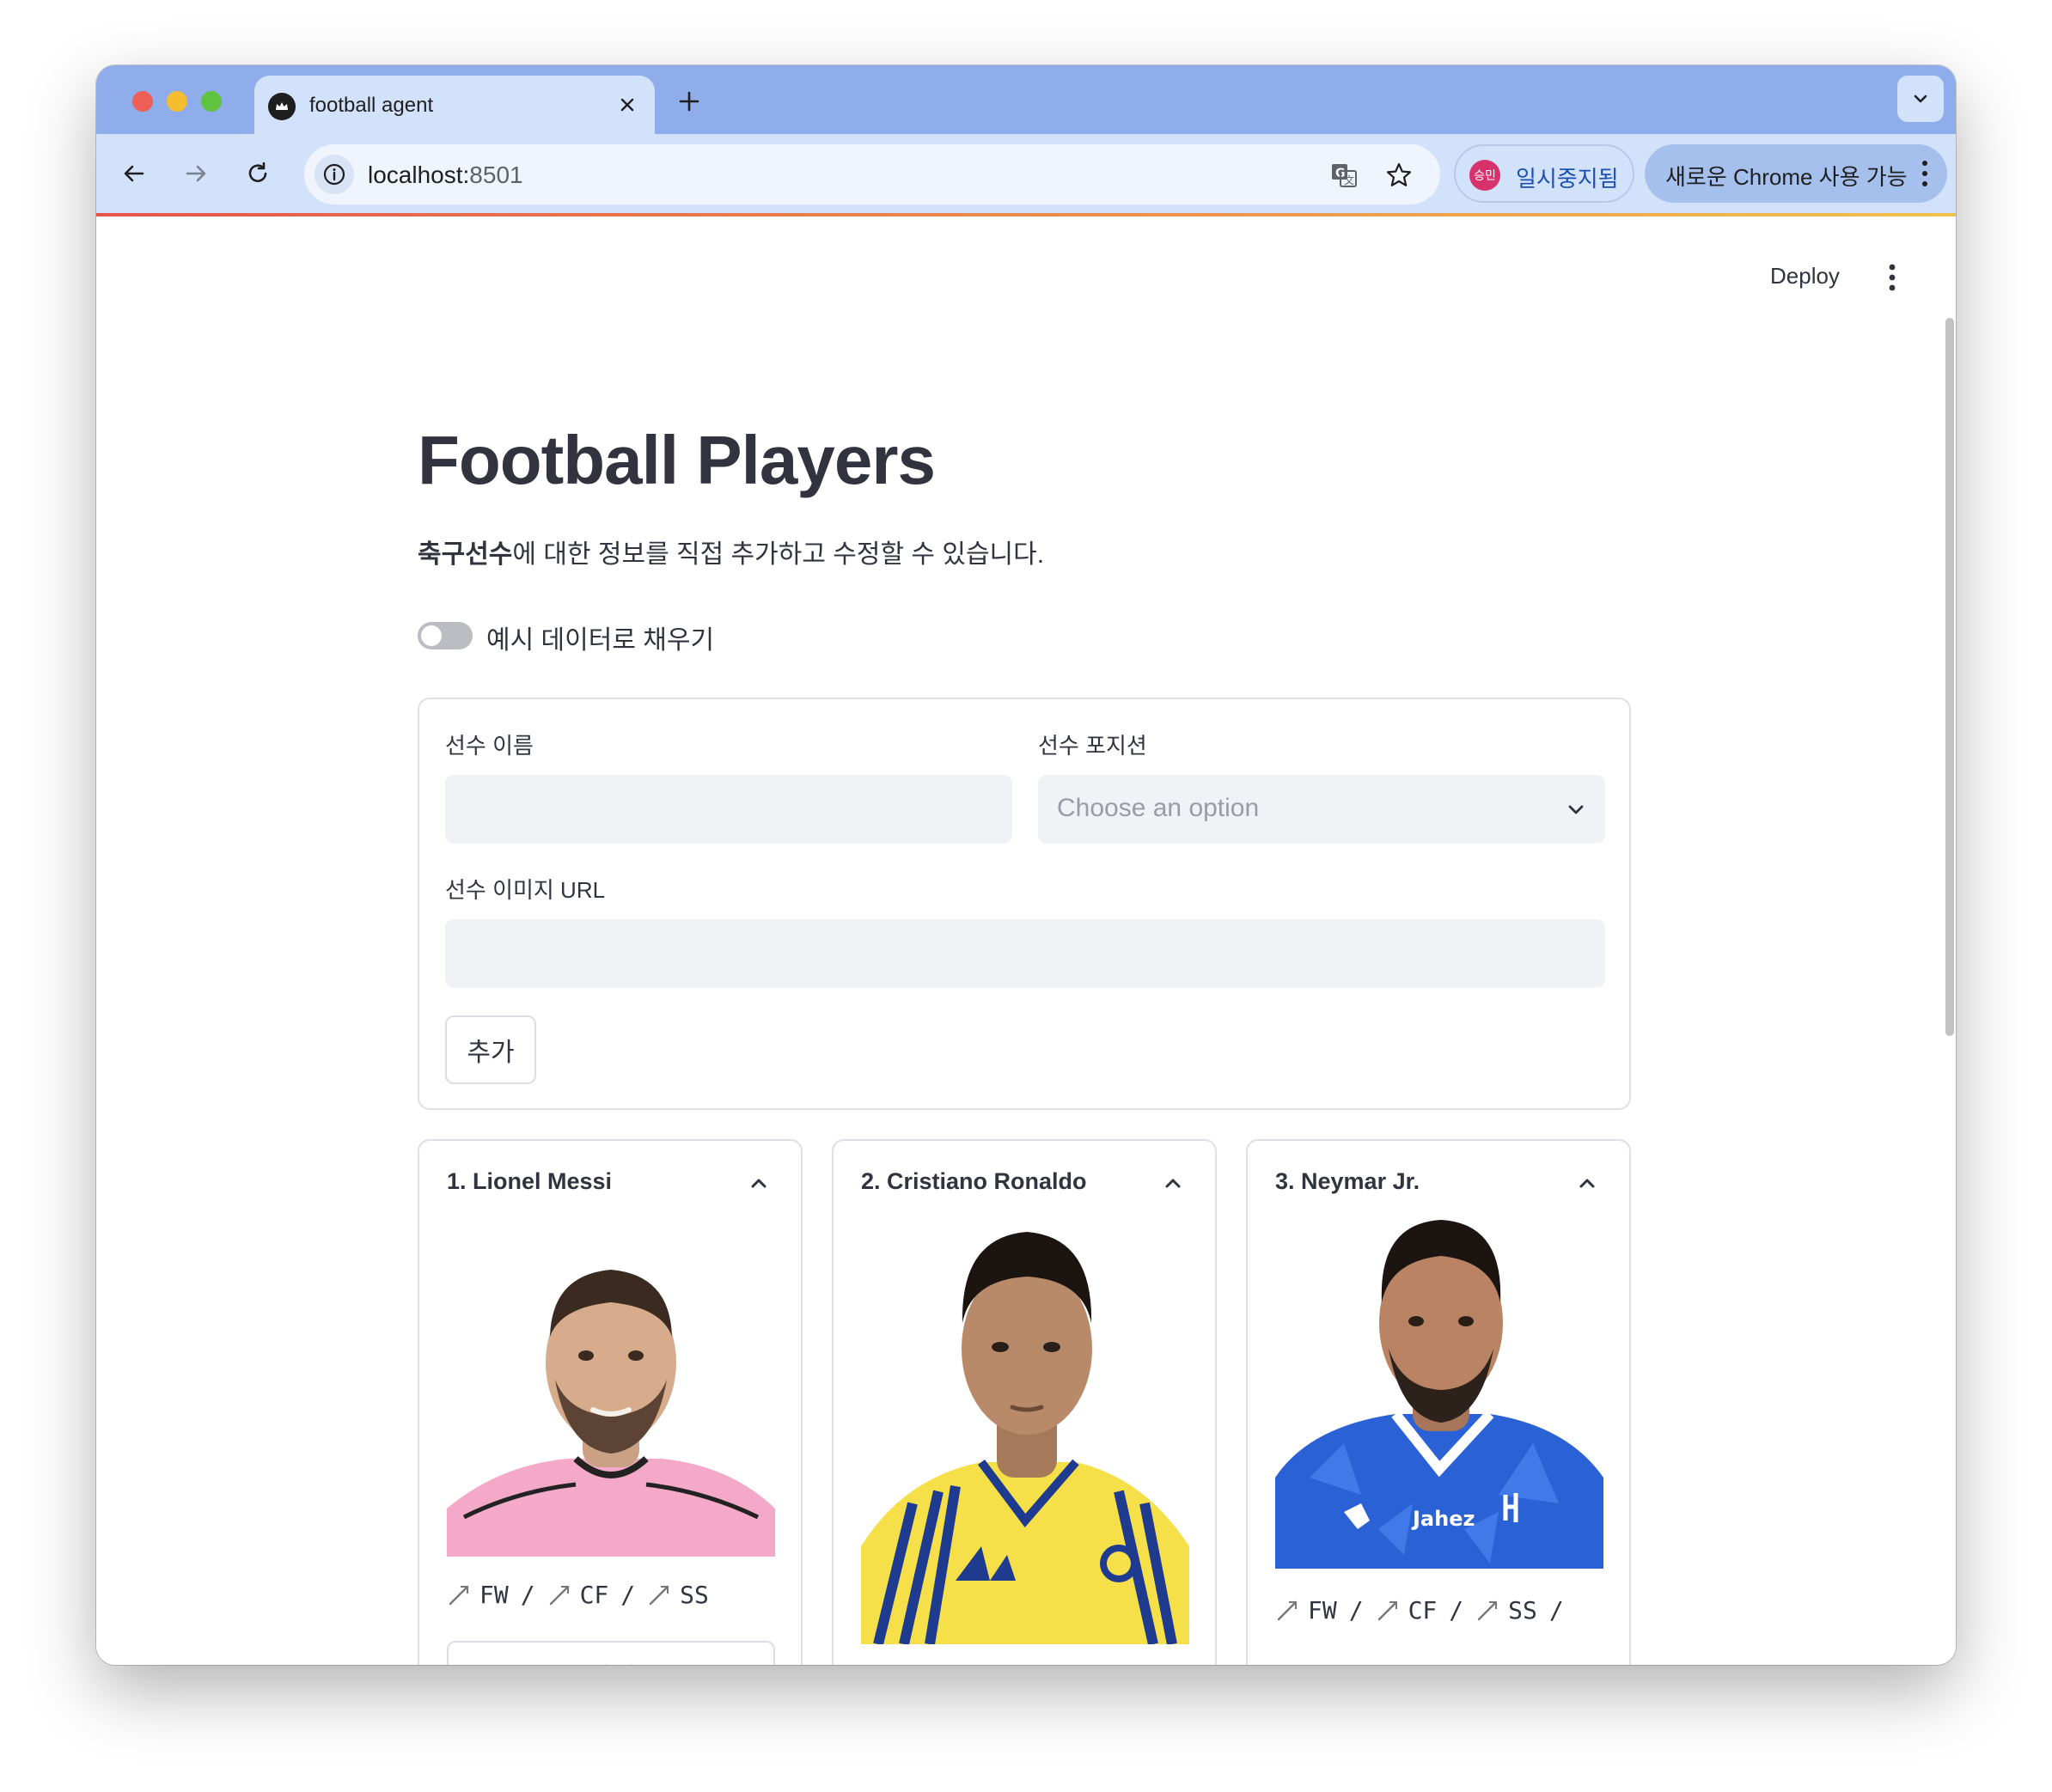 Image resolution: width=2052 pixels, height=1792 pixels. Describe the element at coordinates (974, 1181) in the screenshot. I see `player-card-title: 2. Cristiano Ronaldo` at that location.